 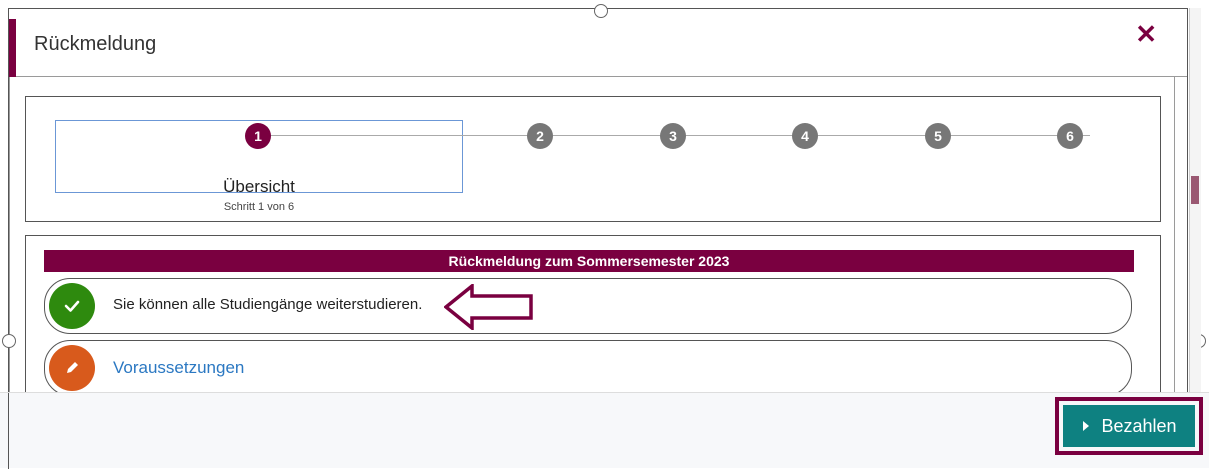 What do you see at coordinates (12, 48) in the screenshot?
I see `header-accent-bar` at bounding box center [12, 48].